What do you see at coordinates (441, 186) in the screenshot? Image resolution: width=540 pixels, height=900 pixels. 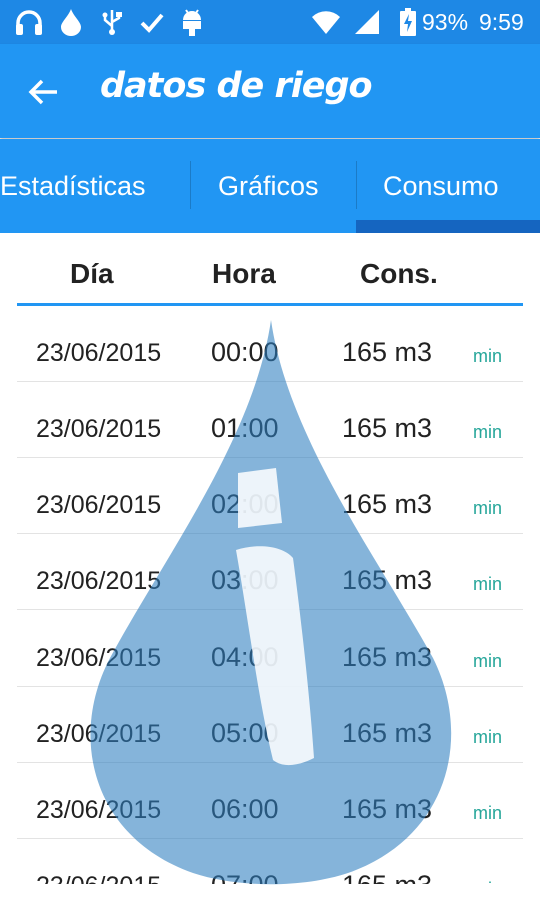 I see `tab-consumo: Consumo` at bounding box center [441, 186].